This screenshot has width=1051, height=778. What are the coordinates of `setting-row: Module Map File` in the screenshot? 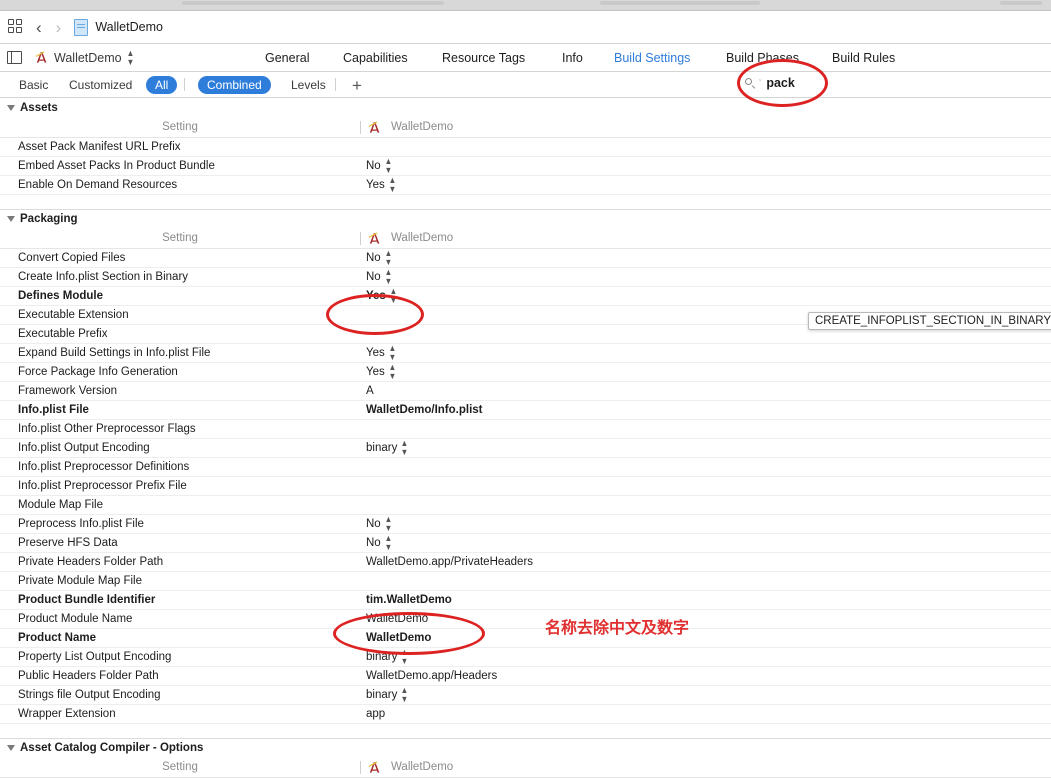 It's located at (525, 505).